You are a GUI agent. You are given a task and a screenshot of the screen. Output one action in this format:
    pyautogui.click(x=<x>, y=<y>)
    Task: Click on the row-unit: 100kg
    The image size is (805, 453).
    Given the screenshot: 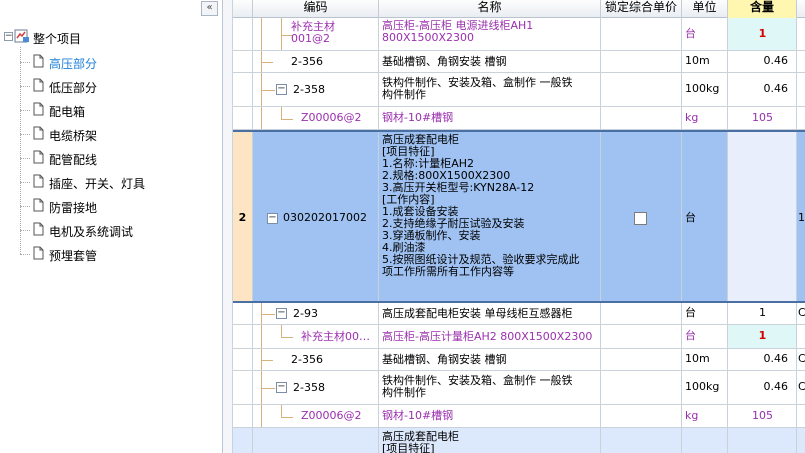 What is the action you would take?
    pyautogui.click(x=702, y=386)
    